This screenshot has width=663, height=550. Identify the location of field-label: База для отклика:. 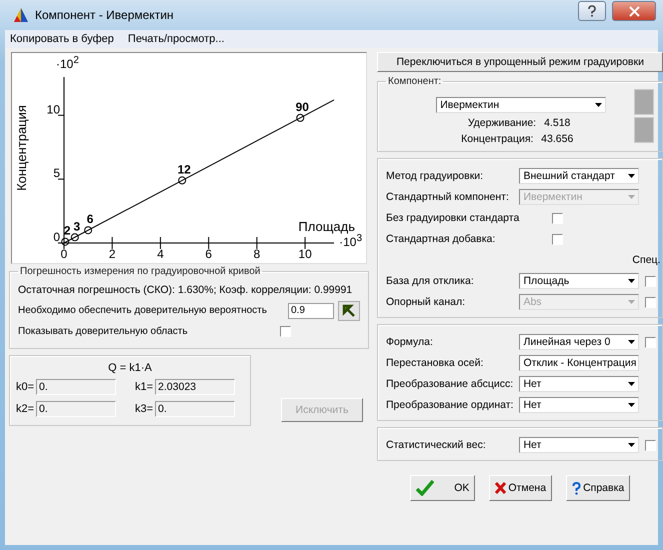
(430, 281).